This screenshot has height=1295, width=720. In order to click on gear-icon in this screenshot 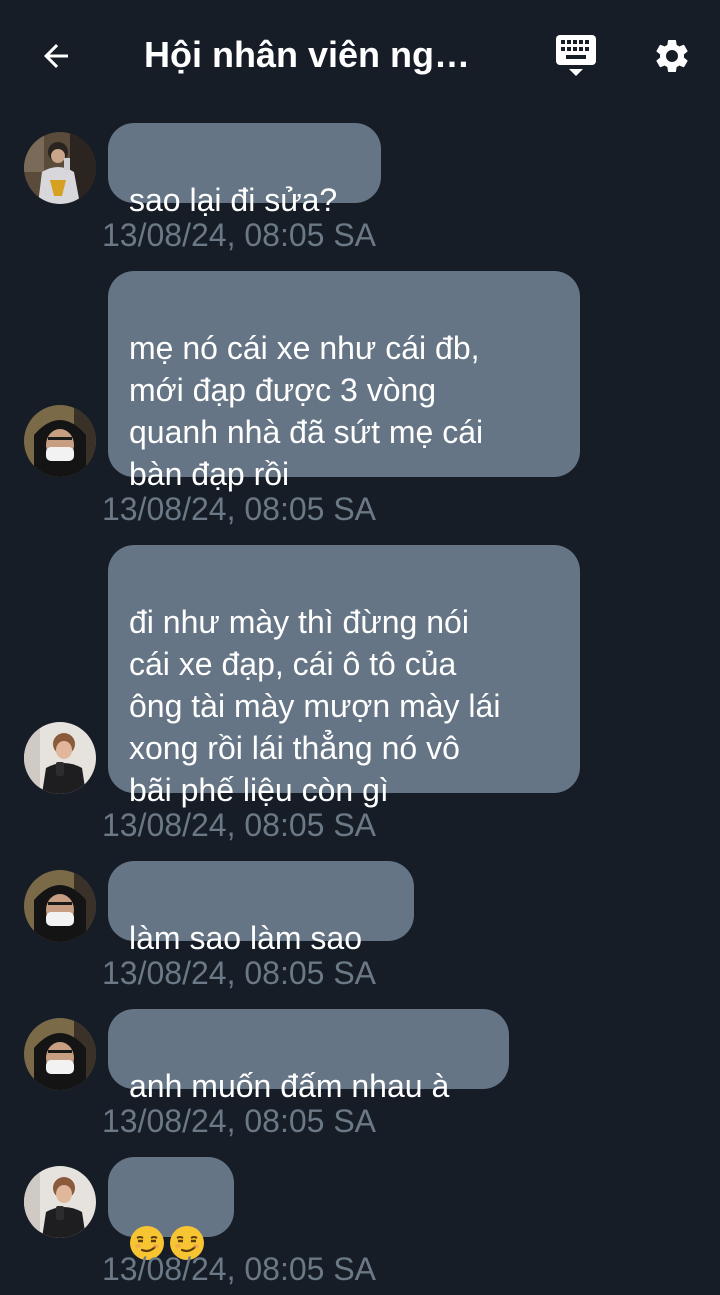, I will do `click(672, 55)`.